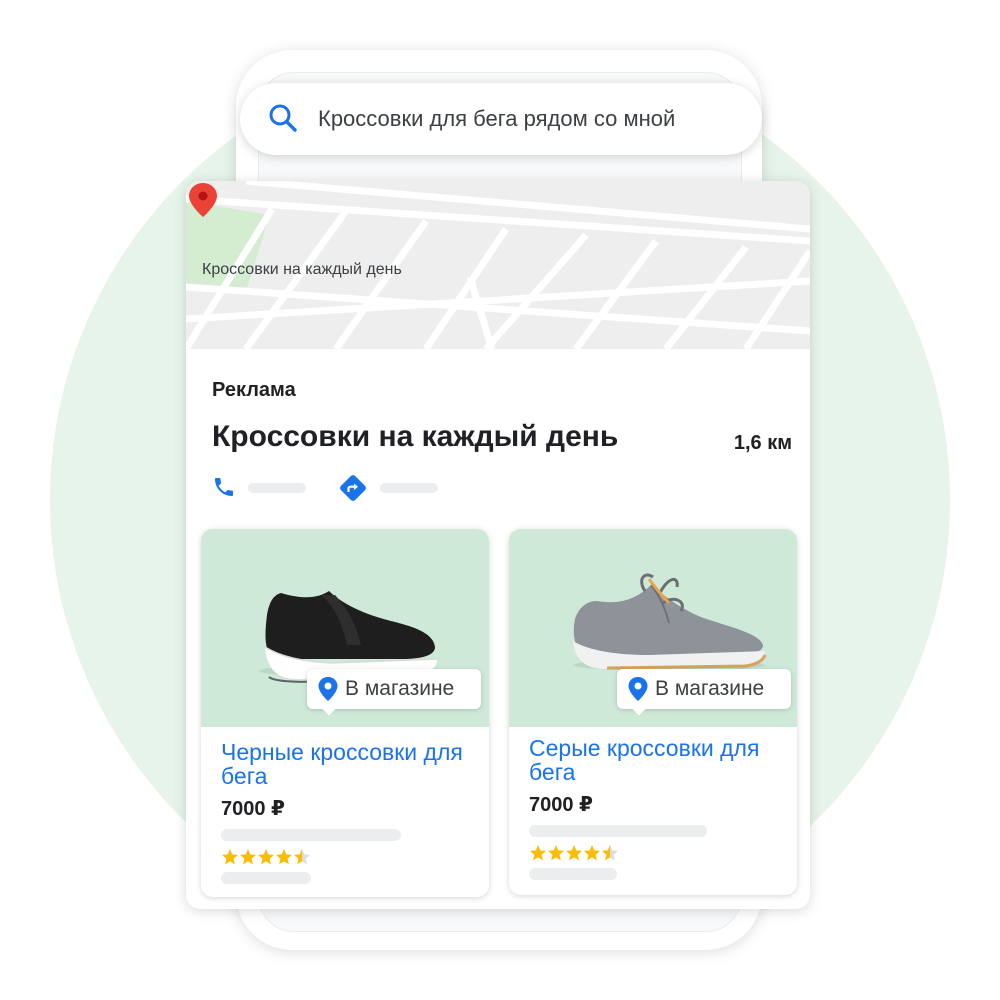 The width and height of the screenshot is (1000, 1000). What do you see at coordinates (224, 487) in the screenshot?
I see `phone-icon` at bounding box center [224, 487].